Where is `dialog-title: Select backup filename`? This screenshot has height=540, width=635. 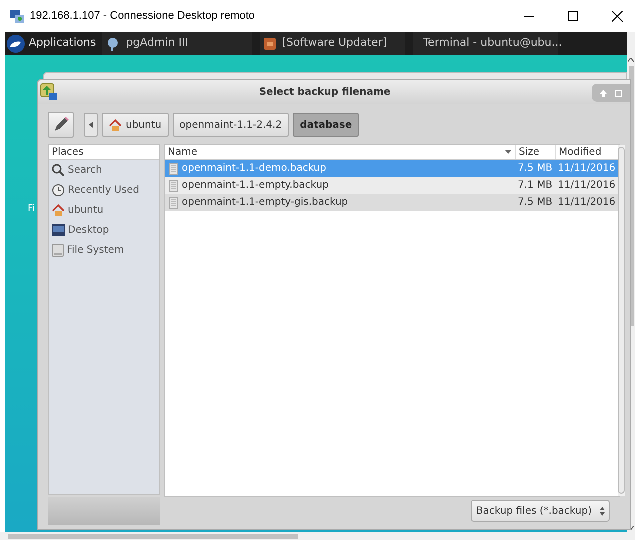 dialog-title: Select backup filename is located at coordinates (325, 93).